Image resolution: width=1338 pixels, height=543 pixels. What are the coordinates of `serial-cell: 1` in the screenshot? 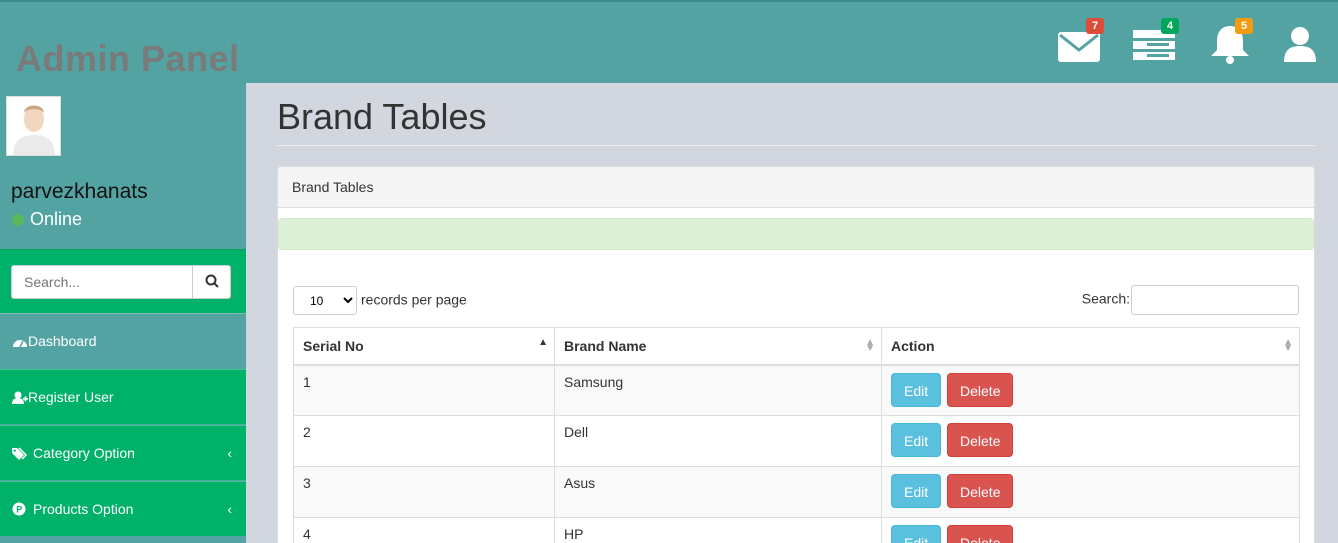 It's located at (424, 390).